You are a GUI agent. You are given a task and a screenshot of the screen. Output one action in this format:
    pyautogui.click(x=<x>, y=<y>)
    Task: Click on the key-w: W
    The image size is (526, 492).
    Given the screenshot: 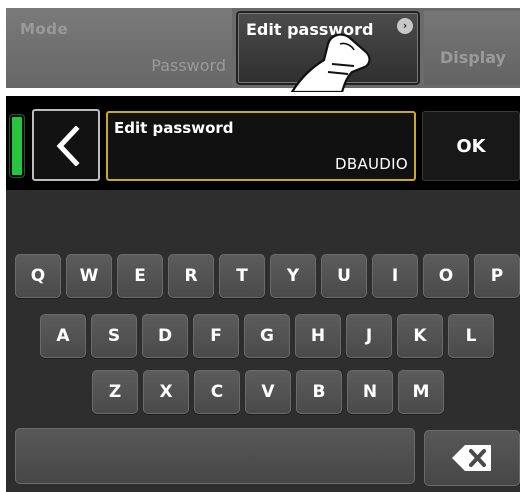 What is the action you would take?
    pyautogui.click(x=89, y=276)
    